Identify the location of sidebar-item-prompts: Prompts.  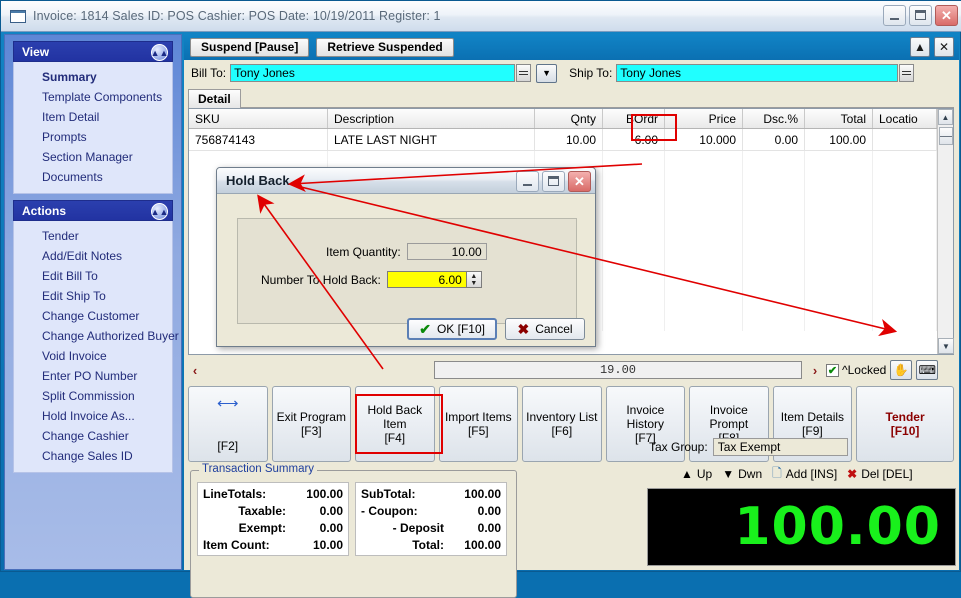
(93, 137).